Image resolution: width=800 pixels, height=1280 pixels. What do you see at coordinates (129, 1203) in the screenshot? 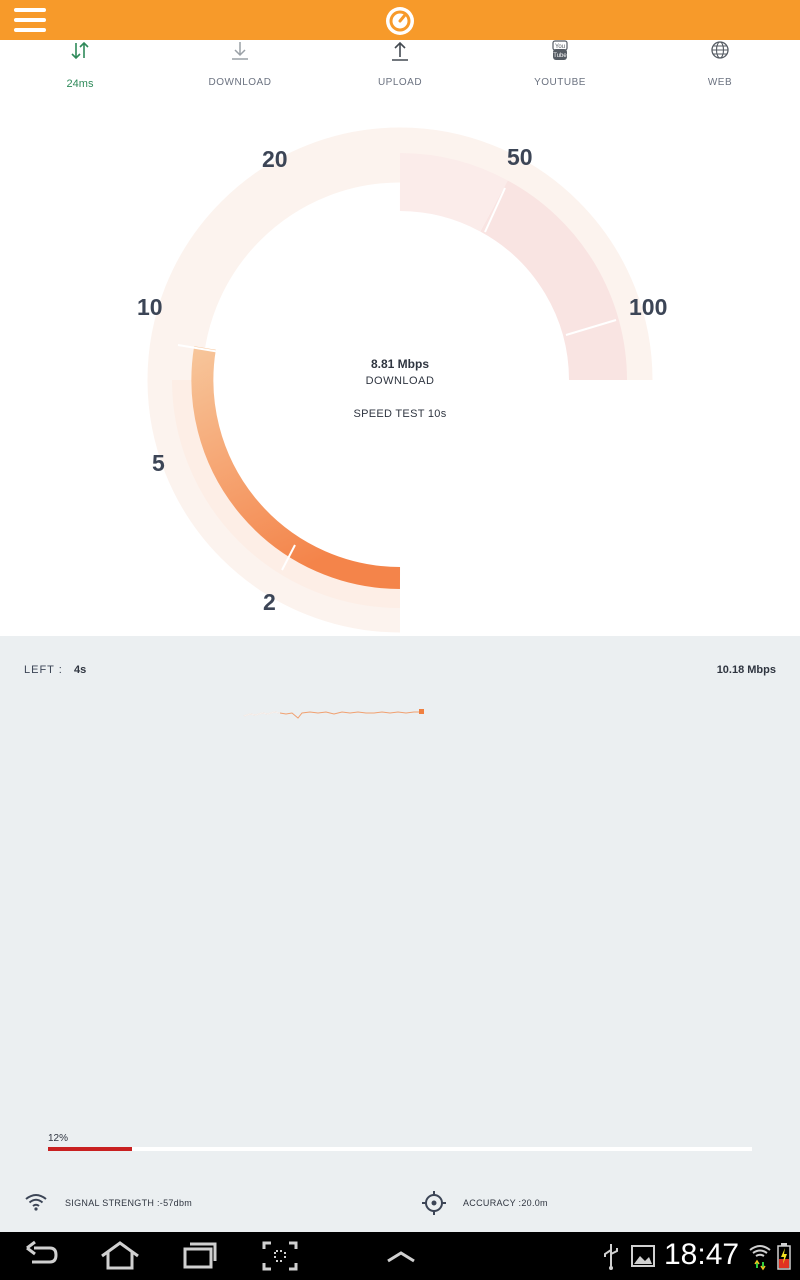
I see `signal-strength: SIGNAL STRENGTH :-57dbm` at bounding box center [129, 1203].